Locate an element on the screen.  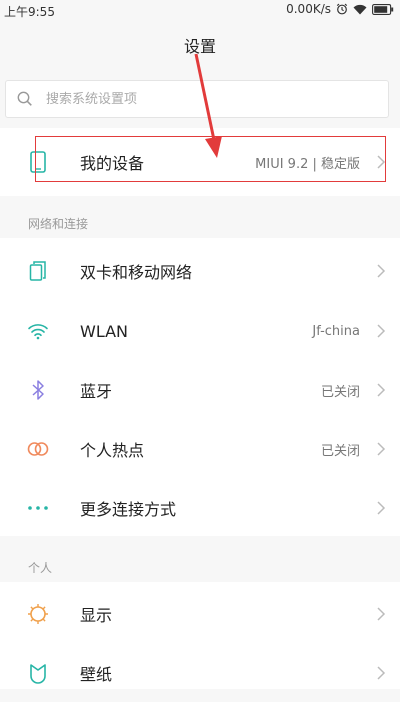
sim-card-icon is located at coordinates (38, 271).